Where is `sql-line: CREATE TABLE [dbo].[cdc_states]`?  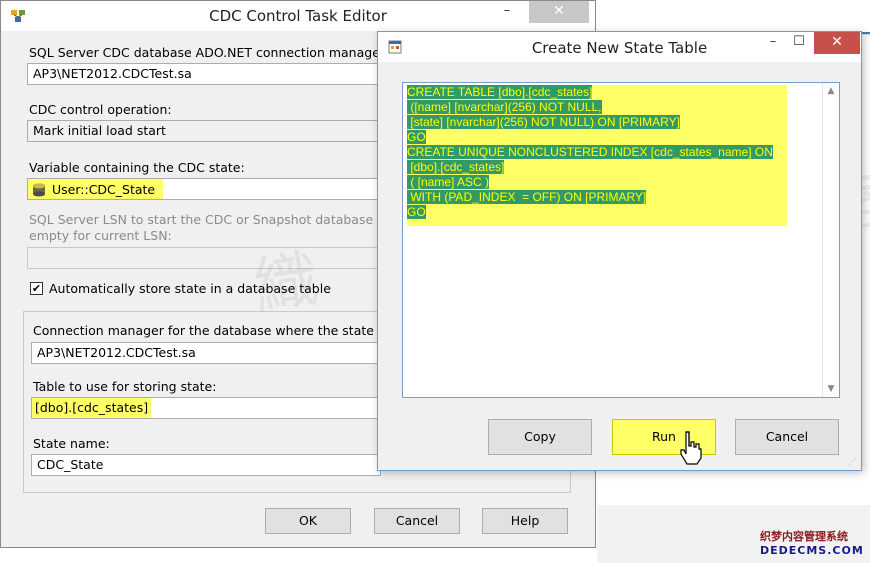
sql-line: CREATE TABLE [dbo].[cdc_states] is located at coordinates (597, 92).